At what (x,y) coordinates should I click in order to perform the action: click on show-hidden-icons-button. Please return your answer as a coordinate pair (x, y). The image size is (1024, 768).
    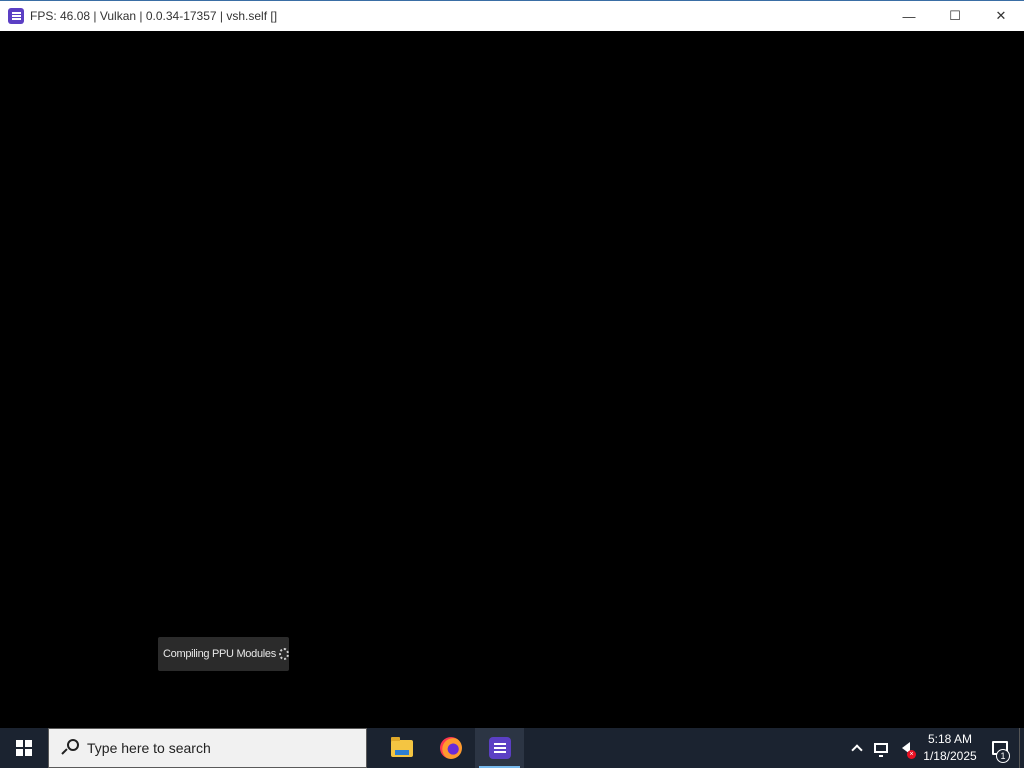
    Looking at the image, I should click on (857, 748).